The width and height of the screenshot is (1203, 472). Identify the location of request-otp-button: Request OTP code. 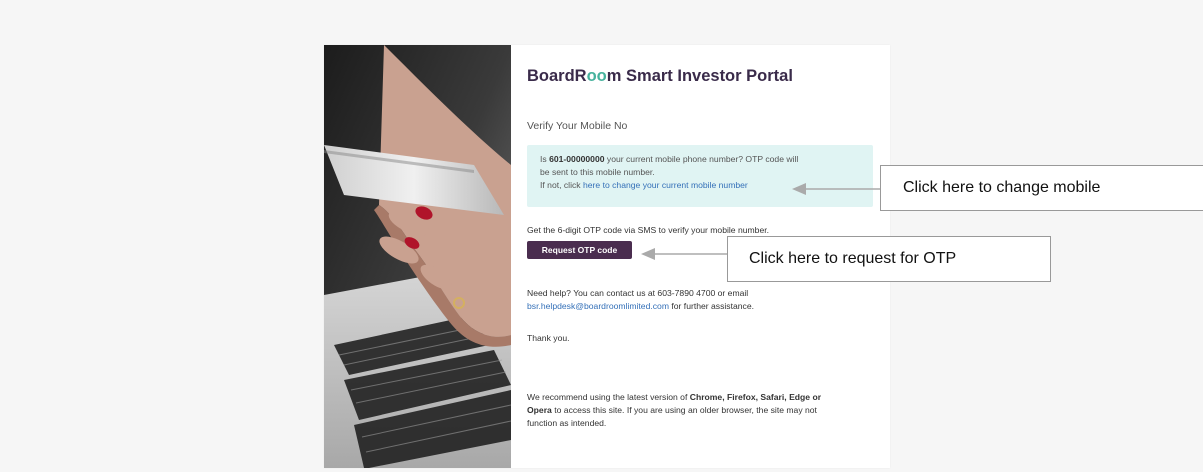
(579, 250).